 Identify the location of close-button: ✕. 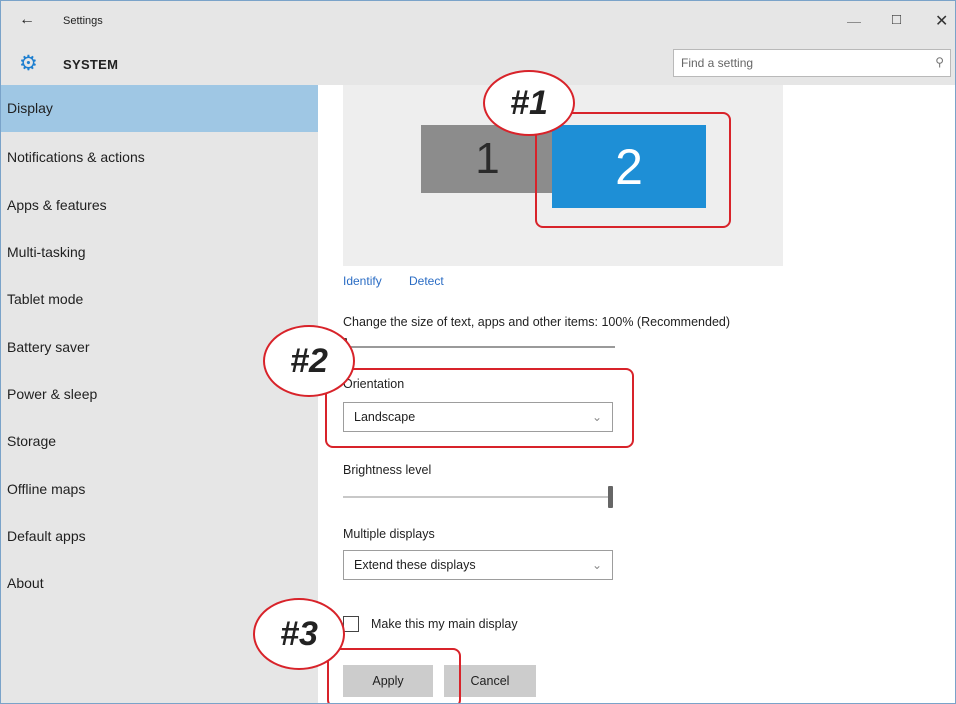
(941, 21).